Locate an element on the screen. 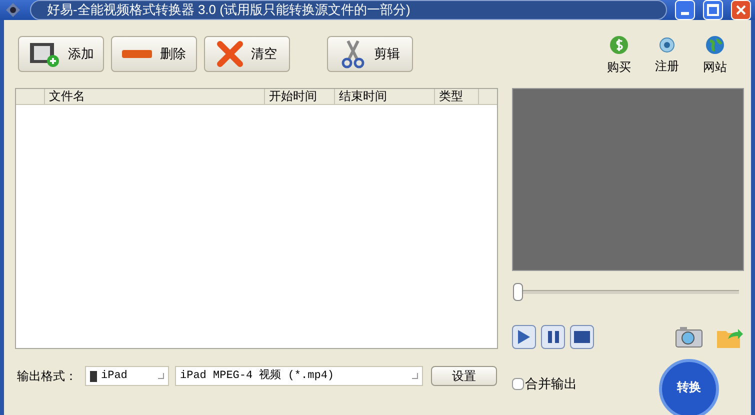 The image size is (755, 415). stop-icon is located at coordinates (582, 337).